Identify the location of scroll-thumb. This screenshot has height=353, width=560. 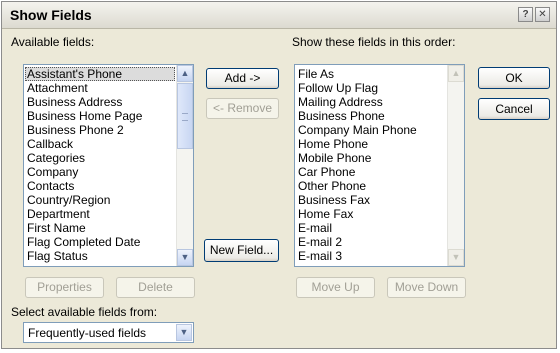
(185, 116).